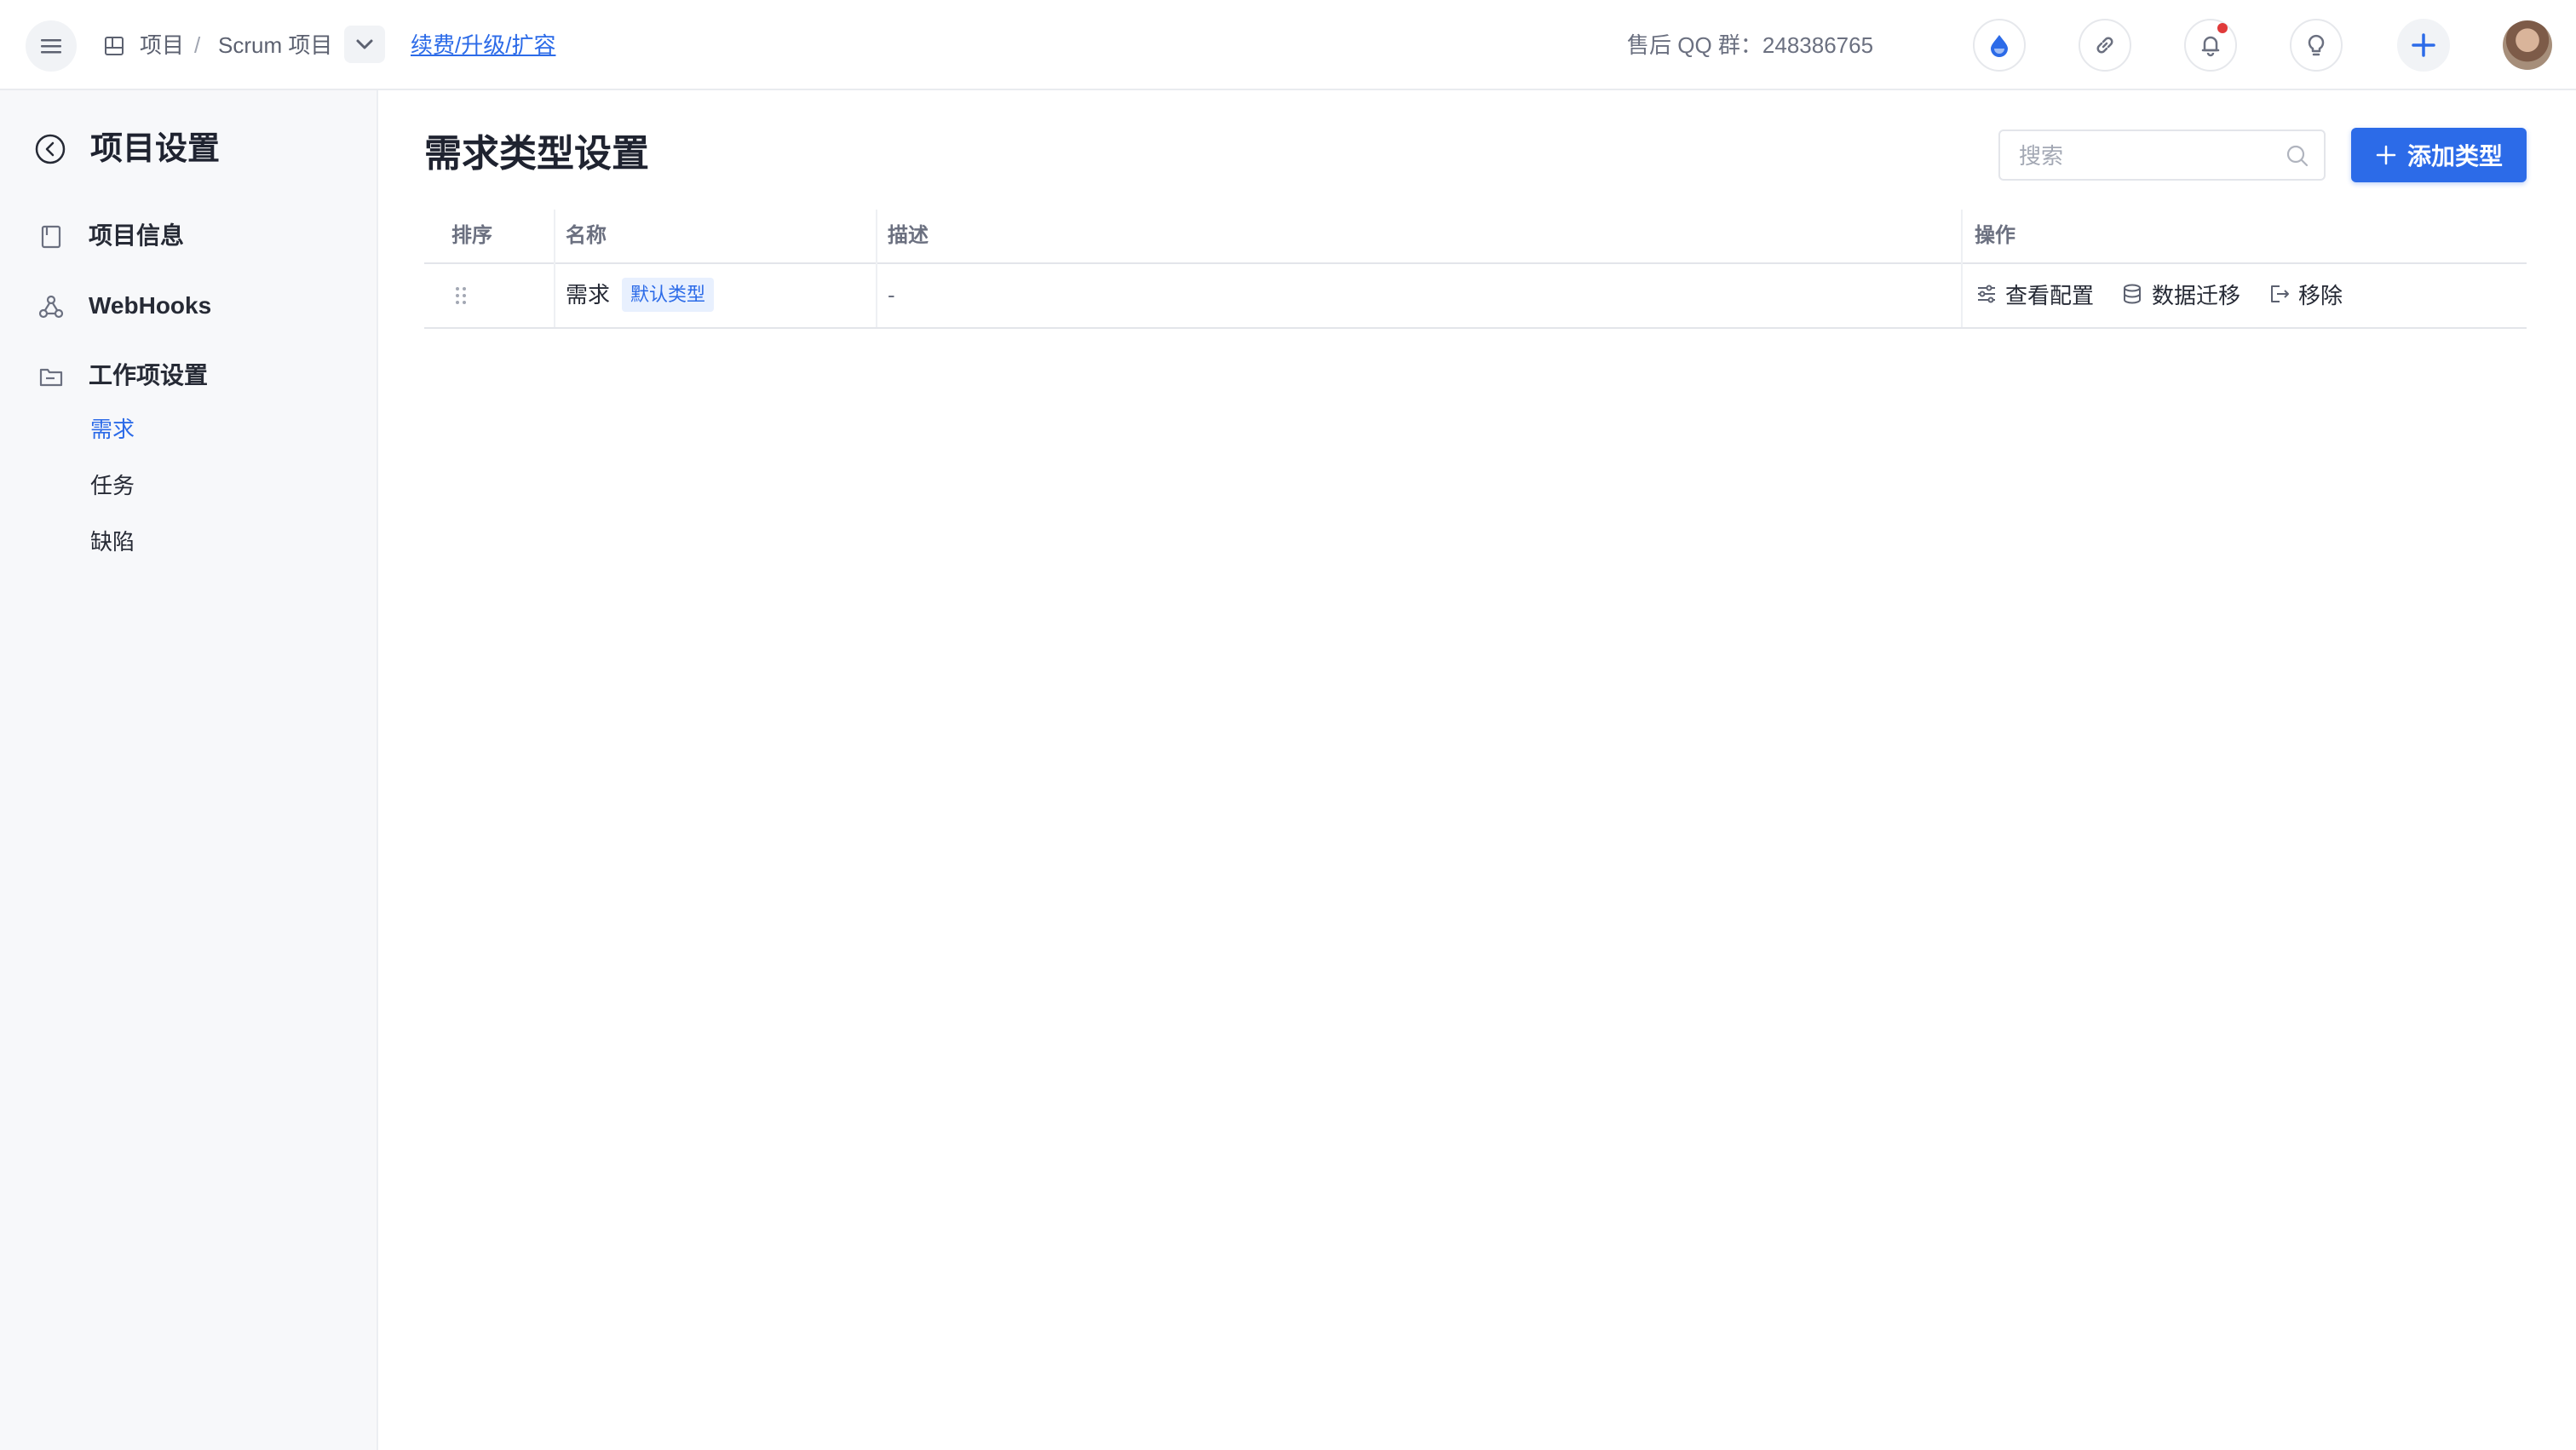 Image resolution: width=2576 pixels, height=1450 pixels. I want to click on data-migration-label: 数据迁移, so click(2197, 295).